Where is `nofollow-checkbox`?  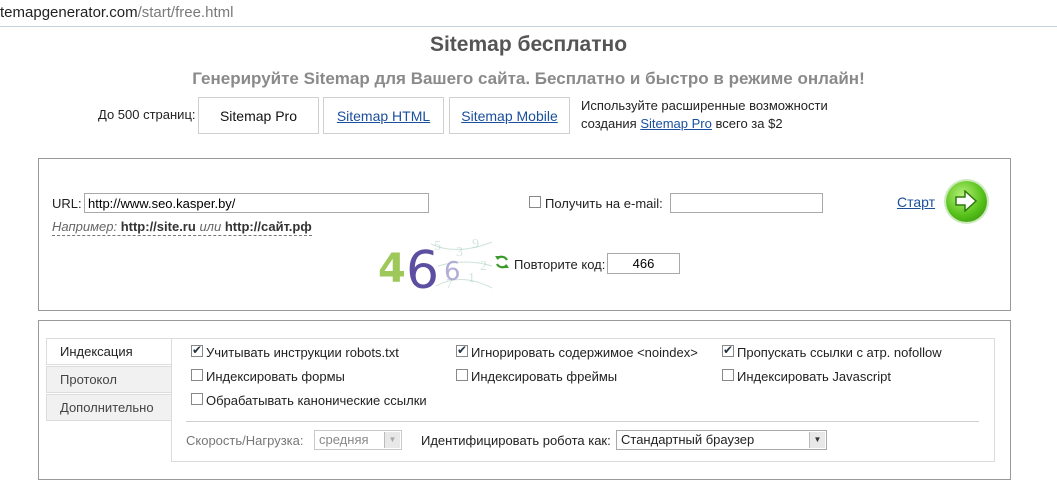 nofollow-checkbox is located at coordinates (728, 350).